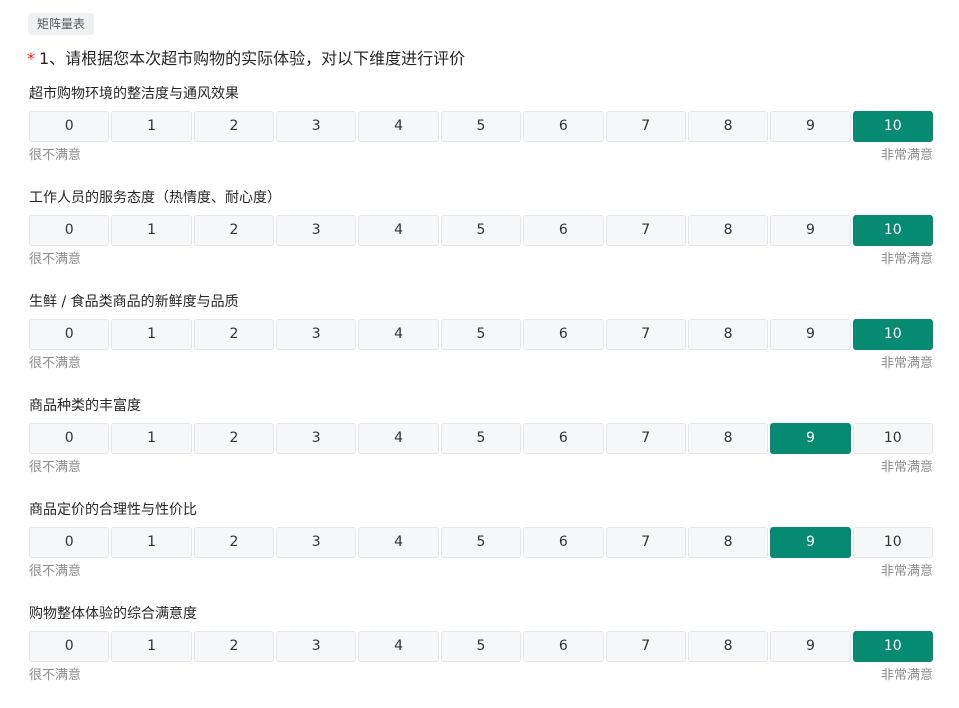 The image size is (959, 708). What do you see at coordinates (113, 510) in the screenshot?
I see `row-label: 商品定价的合理性与性价比` at bounding box center [113, 510].